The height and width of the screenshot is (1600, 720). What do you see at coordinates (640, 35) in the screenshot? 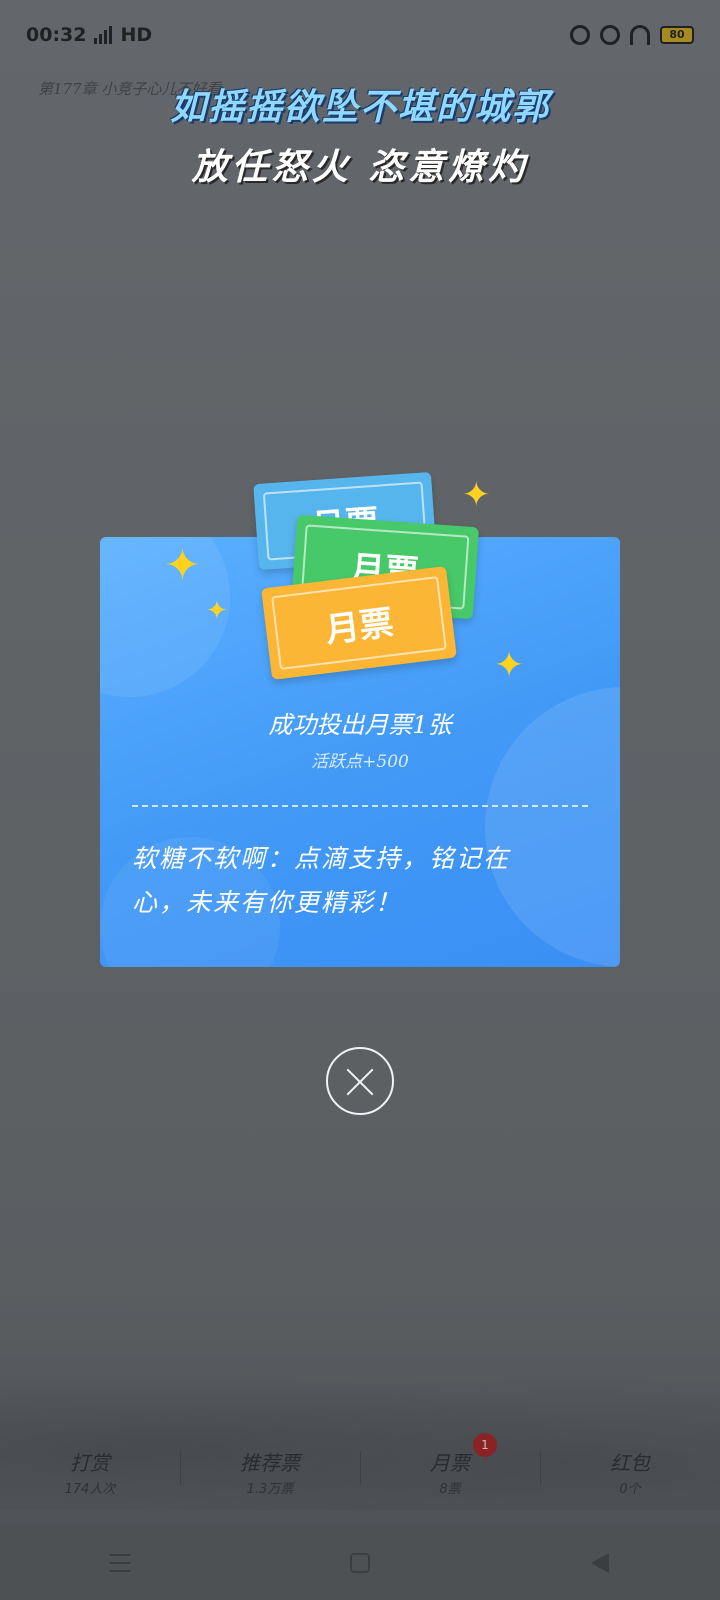
I see `headphone-icon` at bounding box center [640, 35].